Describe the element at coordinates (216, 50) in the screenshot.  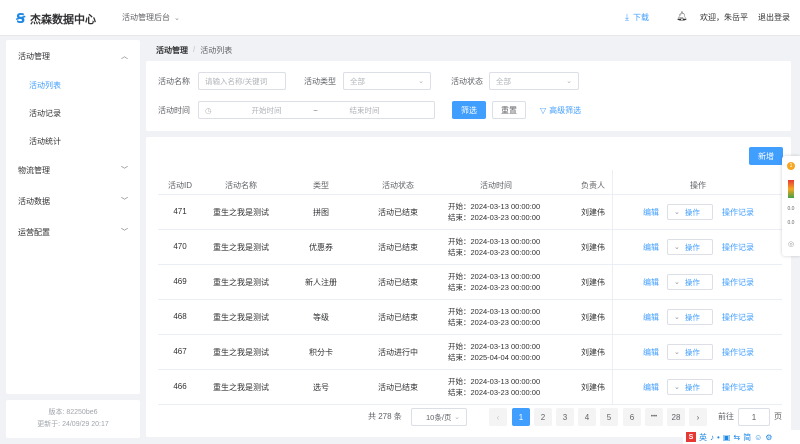
I see `breadcrumb-current: 活动列表` at that location.